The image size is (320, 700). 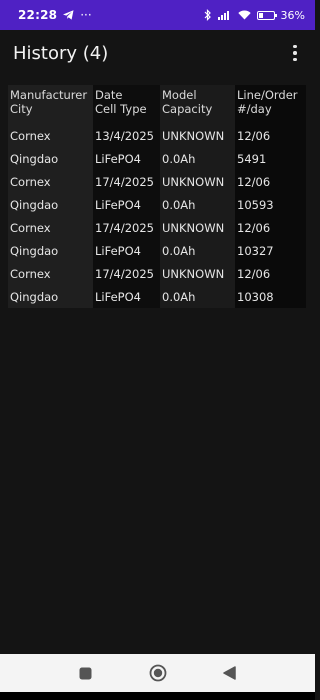 I want to click on line-order-cell: 5491, so click(x=252, y=158).